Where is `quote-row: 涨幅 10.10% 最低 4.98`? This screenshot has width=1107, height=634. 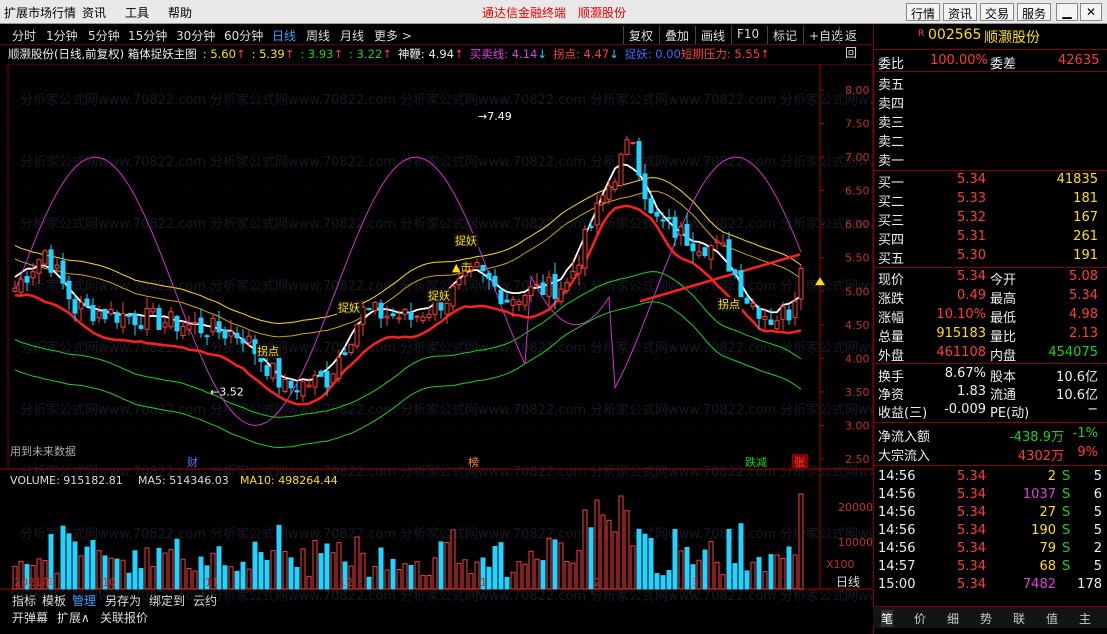
quote-row: 涨幅 10.10% 最低 4.98 is located at coordinates (990, 316).